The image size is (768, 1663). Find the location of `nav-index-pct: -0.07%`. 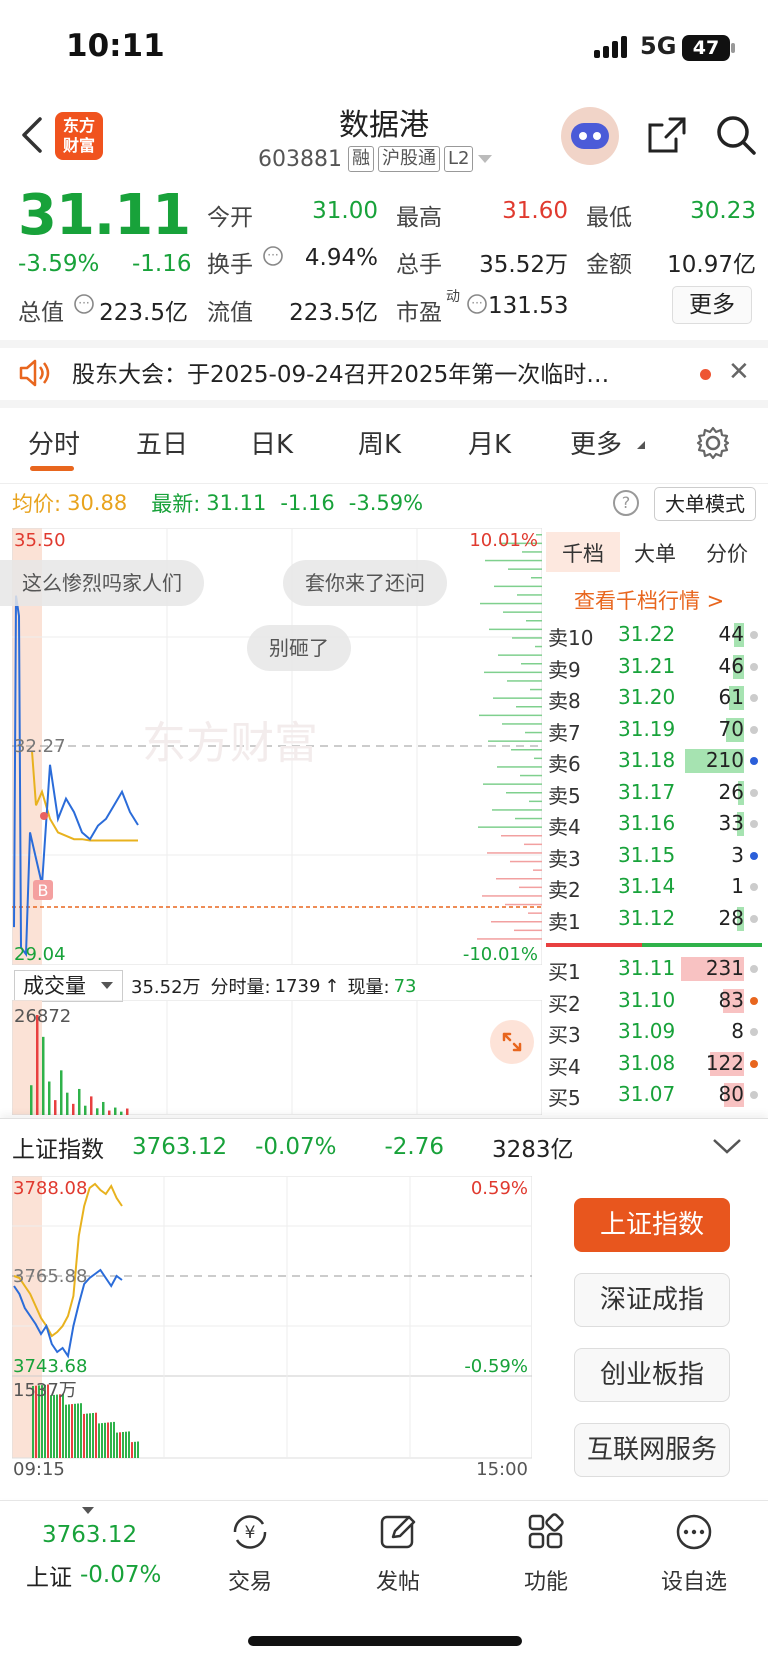

nav-index-pct: -0.07% is located at coordinates (121, 1575).